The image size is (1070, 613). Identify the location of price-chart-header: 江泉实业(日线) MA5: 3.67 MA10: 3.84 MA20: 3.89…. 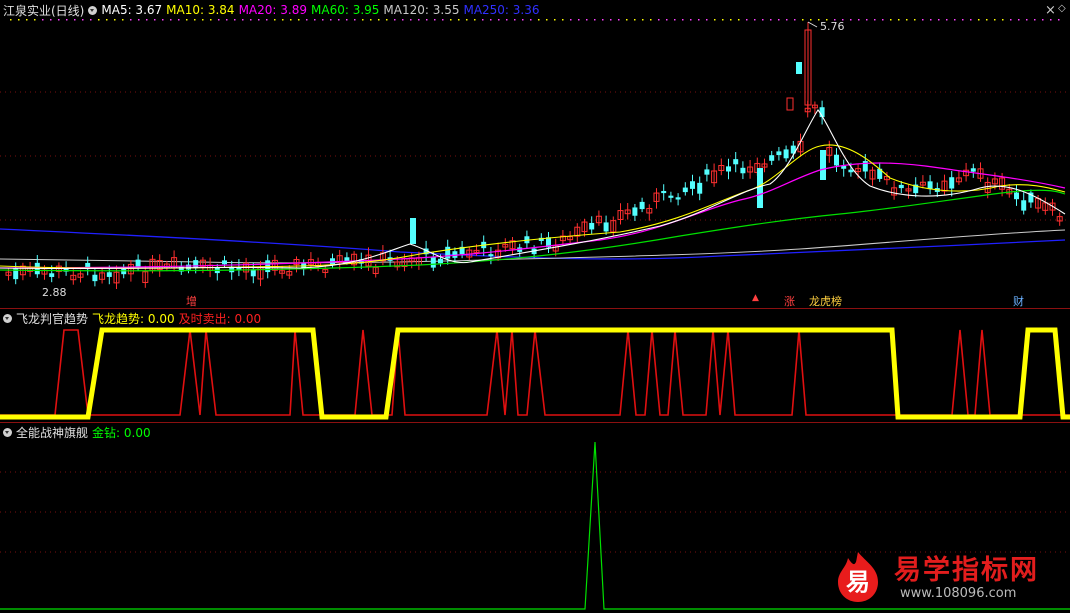
(273, 10).